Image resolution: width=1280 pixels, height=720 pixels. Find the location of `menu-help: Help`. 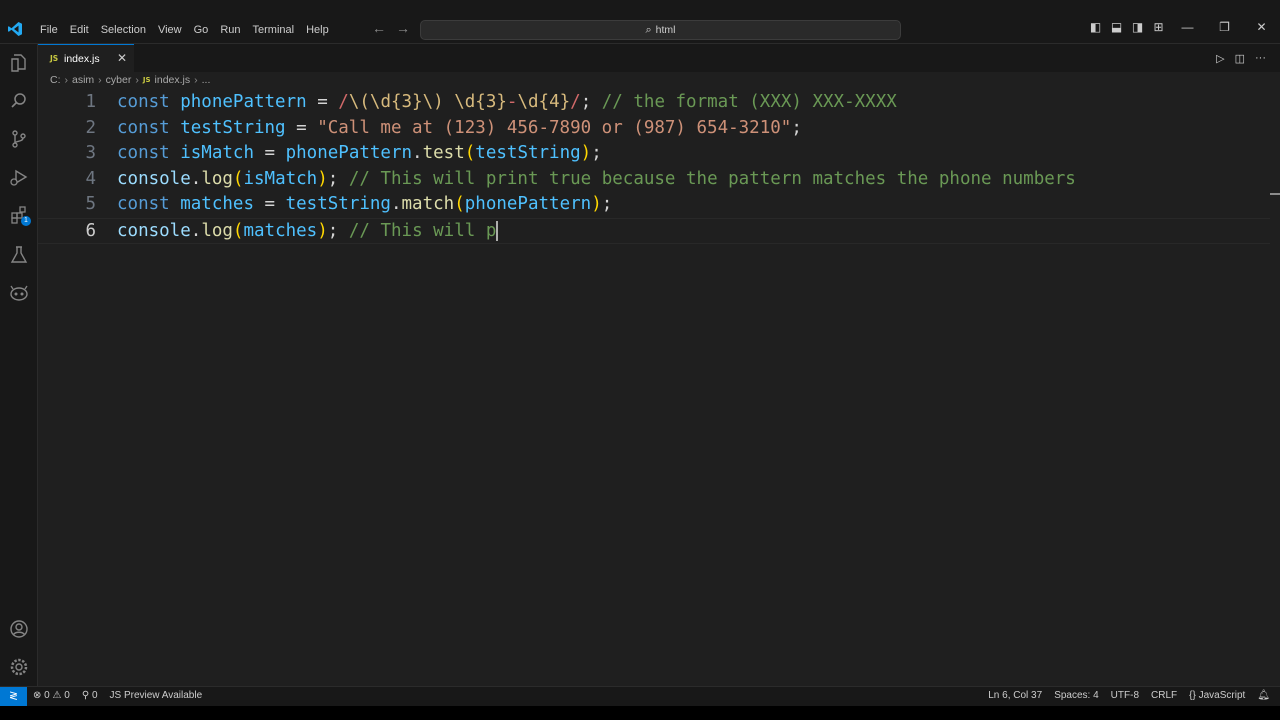

menu-help: Help is located at coordinates (317, 30).